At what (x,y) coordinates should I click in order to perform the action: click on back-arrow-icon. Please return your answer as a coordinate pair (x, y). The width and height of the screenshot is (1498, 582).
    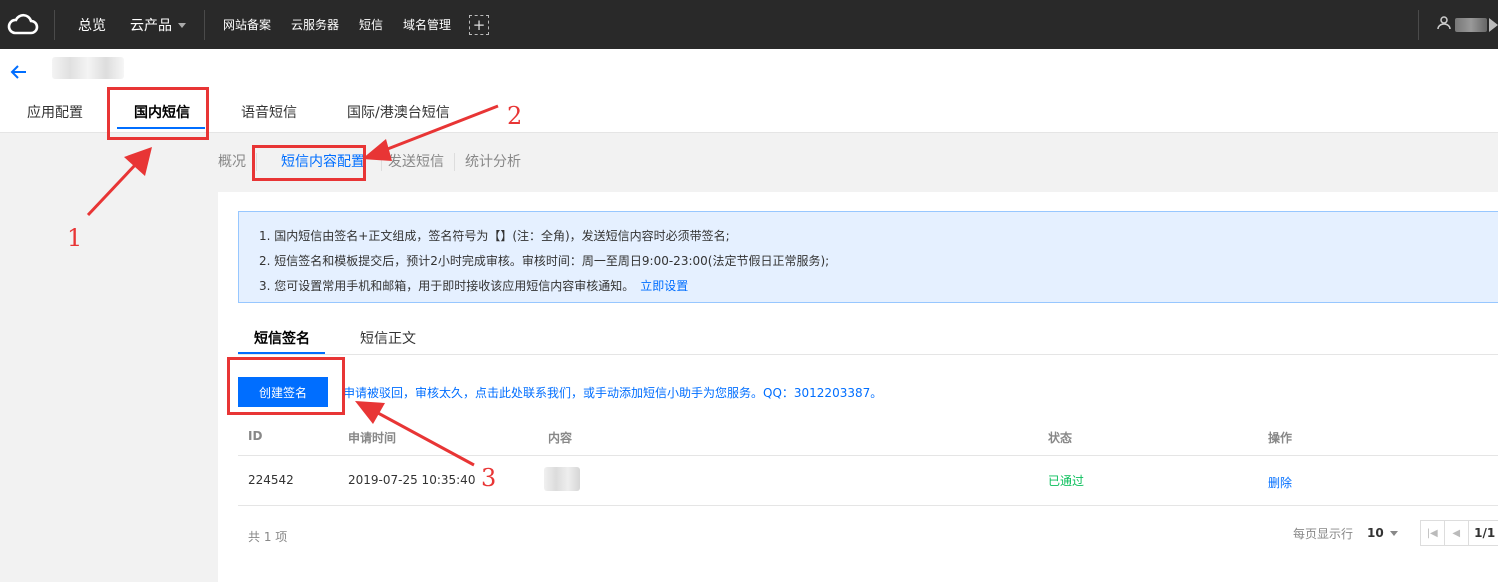
    Looking at the image, I should click on (19, 74).